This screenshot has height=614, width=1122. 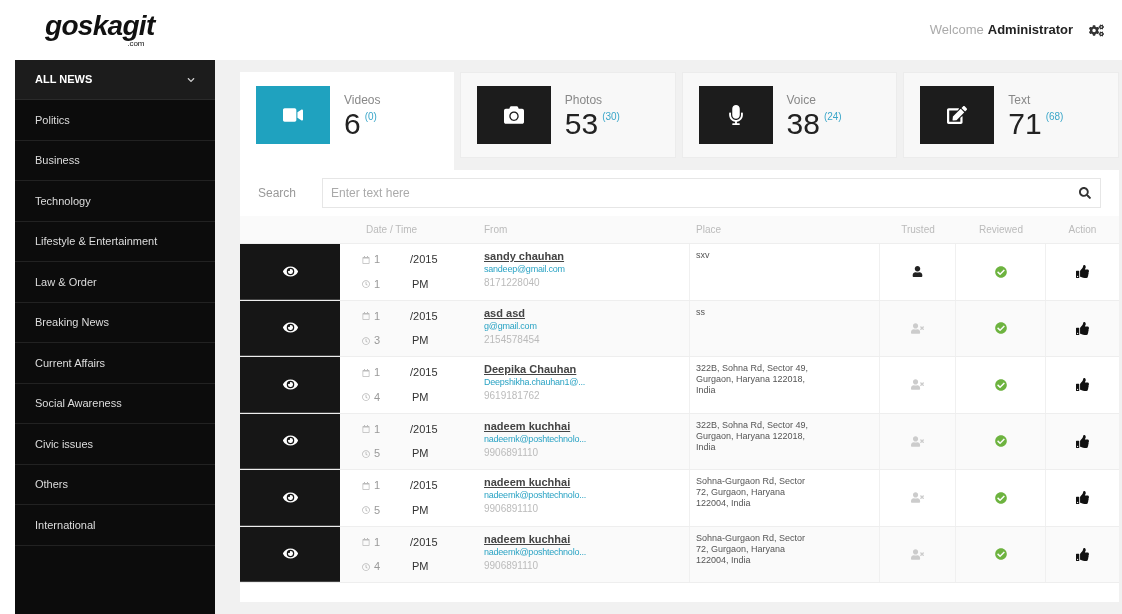 I want to click on stat-new-count: (0), so click(x=370, y=117).